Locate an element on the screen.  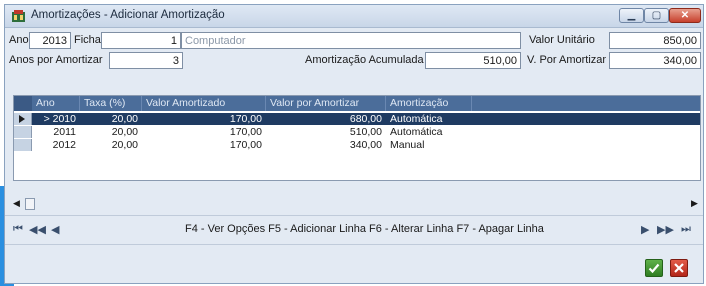
scroll-thumb is located at coordinates (30, 204).